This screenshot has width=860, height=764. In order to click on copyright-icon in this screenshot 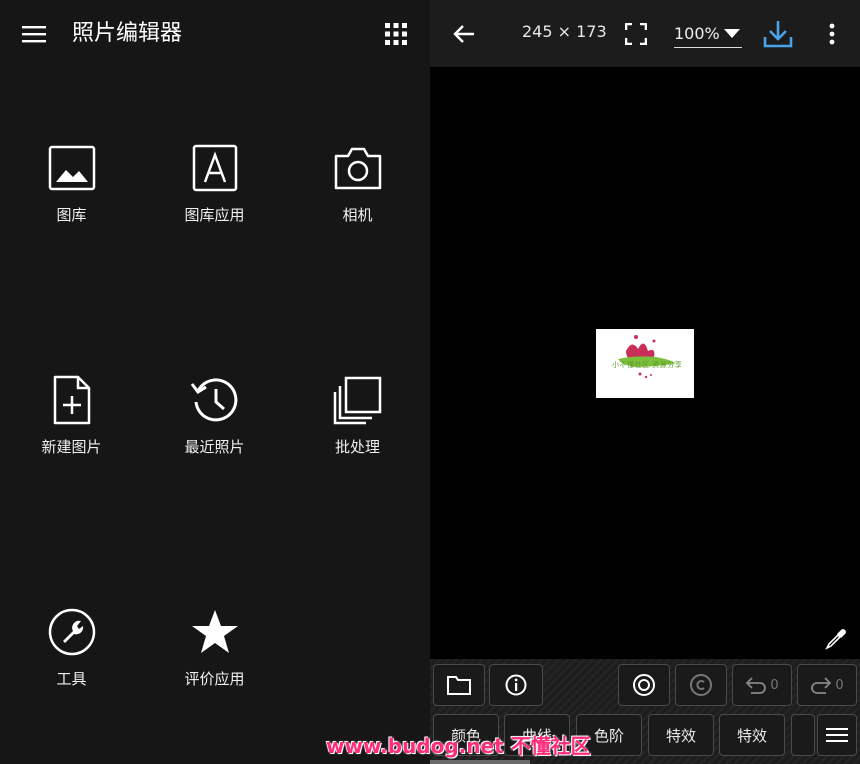, I will do `click(701, 685)`.